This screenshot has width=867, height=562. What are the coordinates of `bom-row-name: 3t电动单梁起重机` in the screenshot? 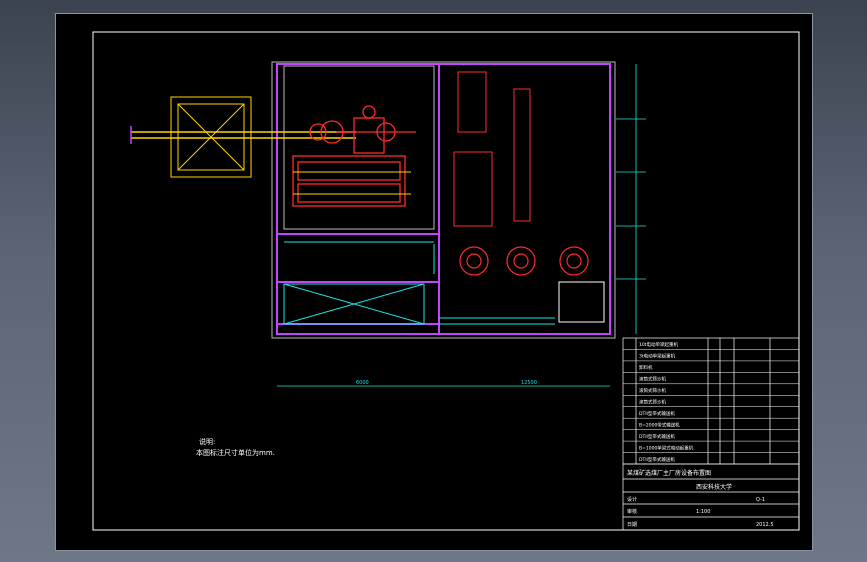 It's located at (657, 356).